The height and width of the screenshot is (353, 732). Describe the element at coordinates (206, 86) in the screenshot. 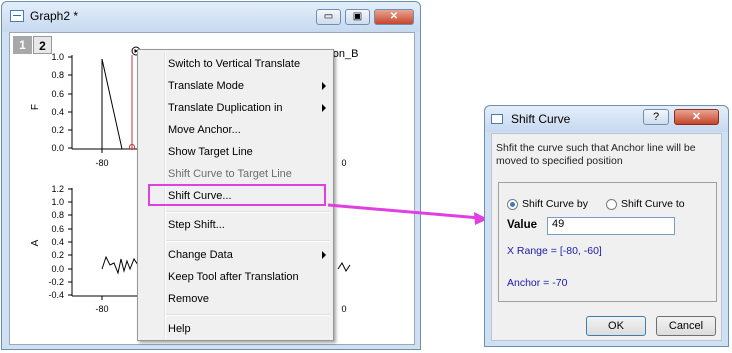

I see `menu-item-translate-mode: Translate Mode` at that location.